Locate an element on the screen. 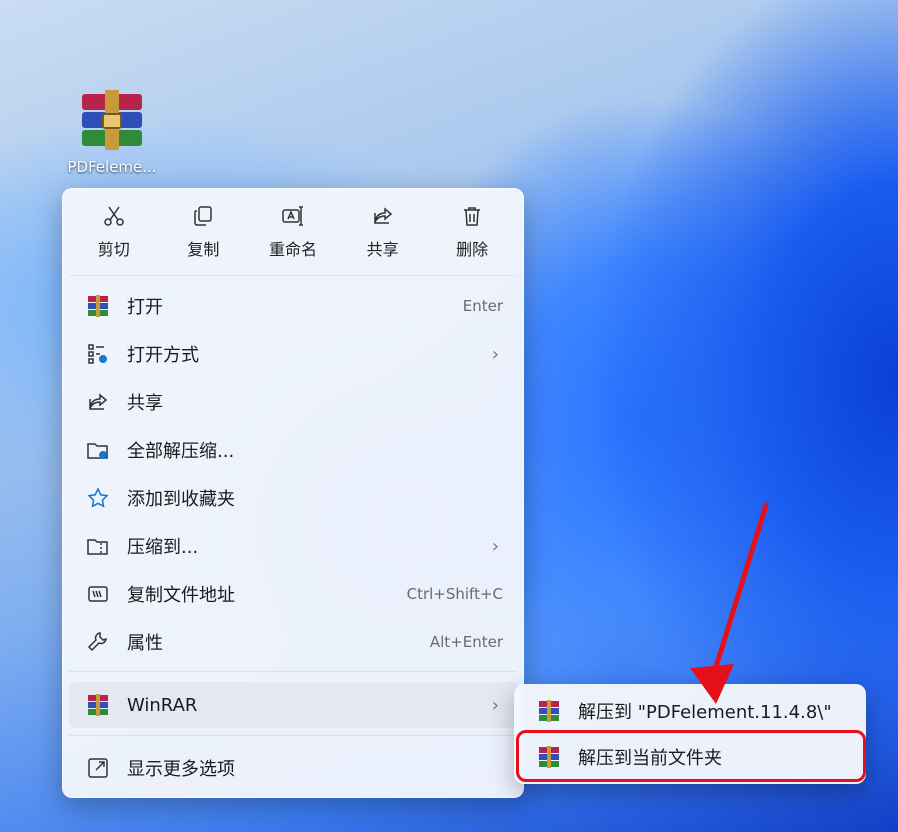  rename-button: 重命名 is located at coordinates (293, 232).